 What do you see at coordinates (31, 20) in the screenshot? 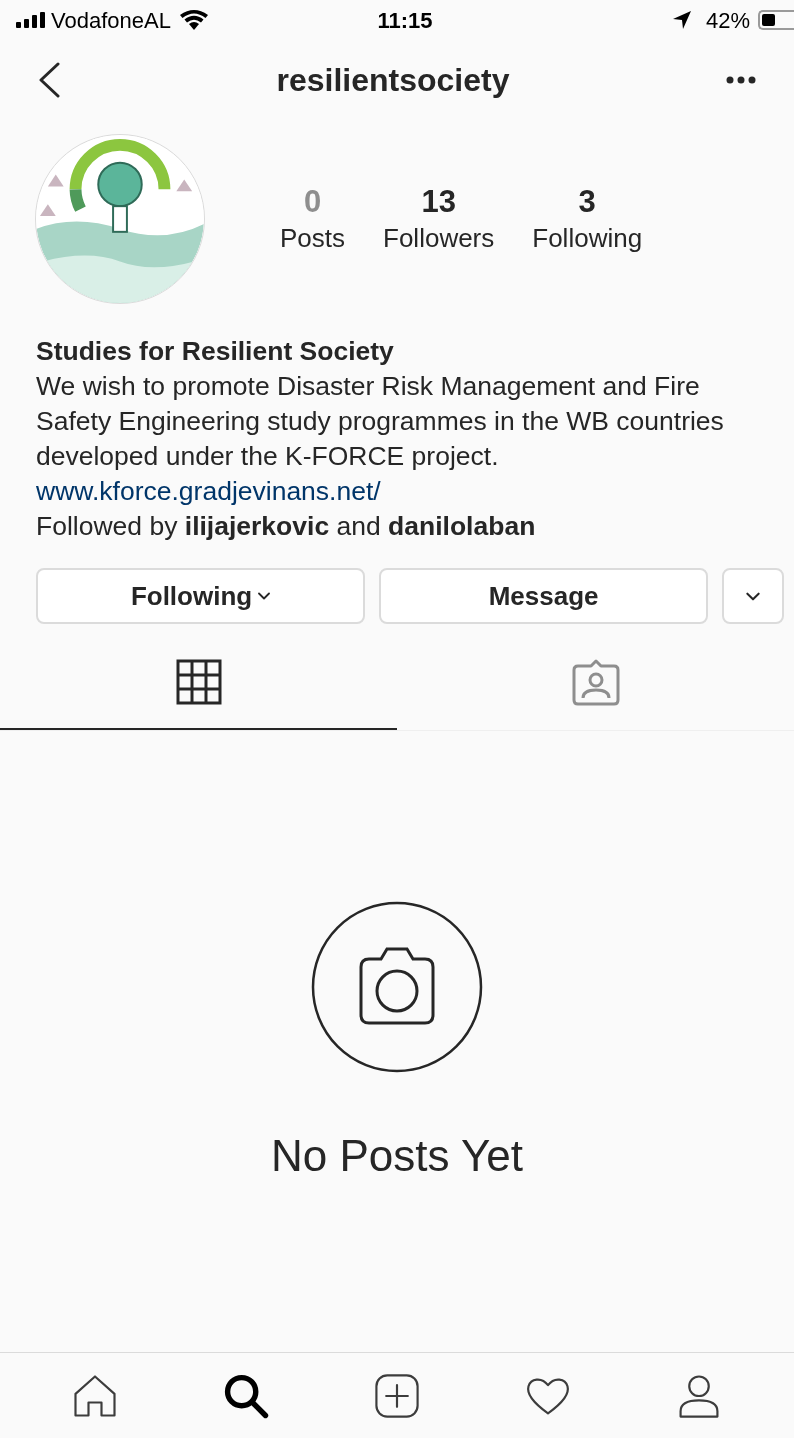
I see `signal-icon` at bounding box center [31, 20].